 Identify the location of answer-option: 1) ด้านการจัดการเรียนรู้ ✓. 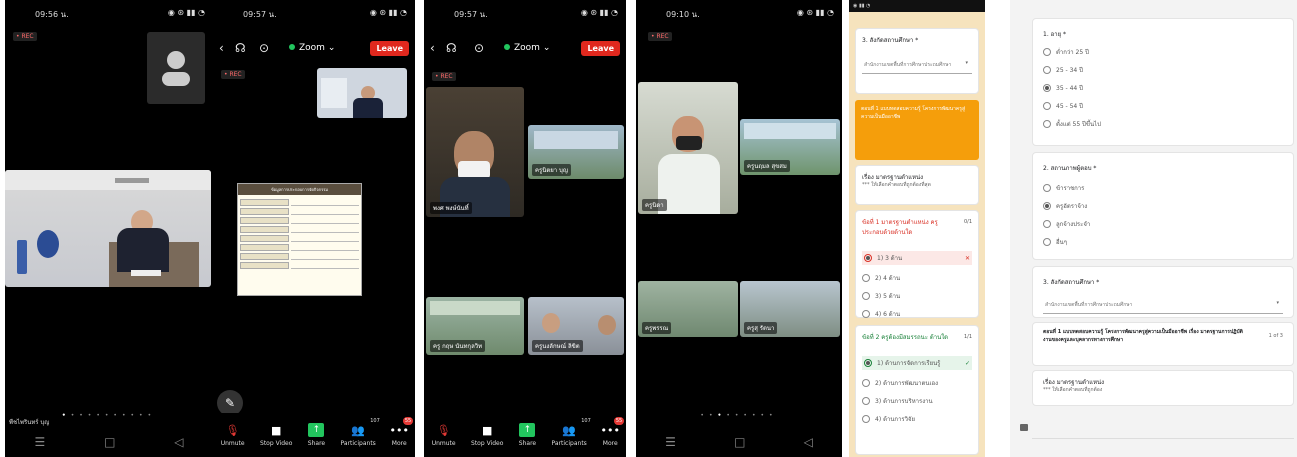
(917, 363).